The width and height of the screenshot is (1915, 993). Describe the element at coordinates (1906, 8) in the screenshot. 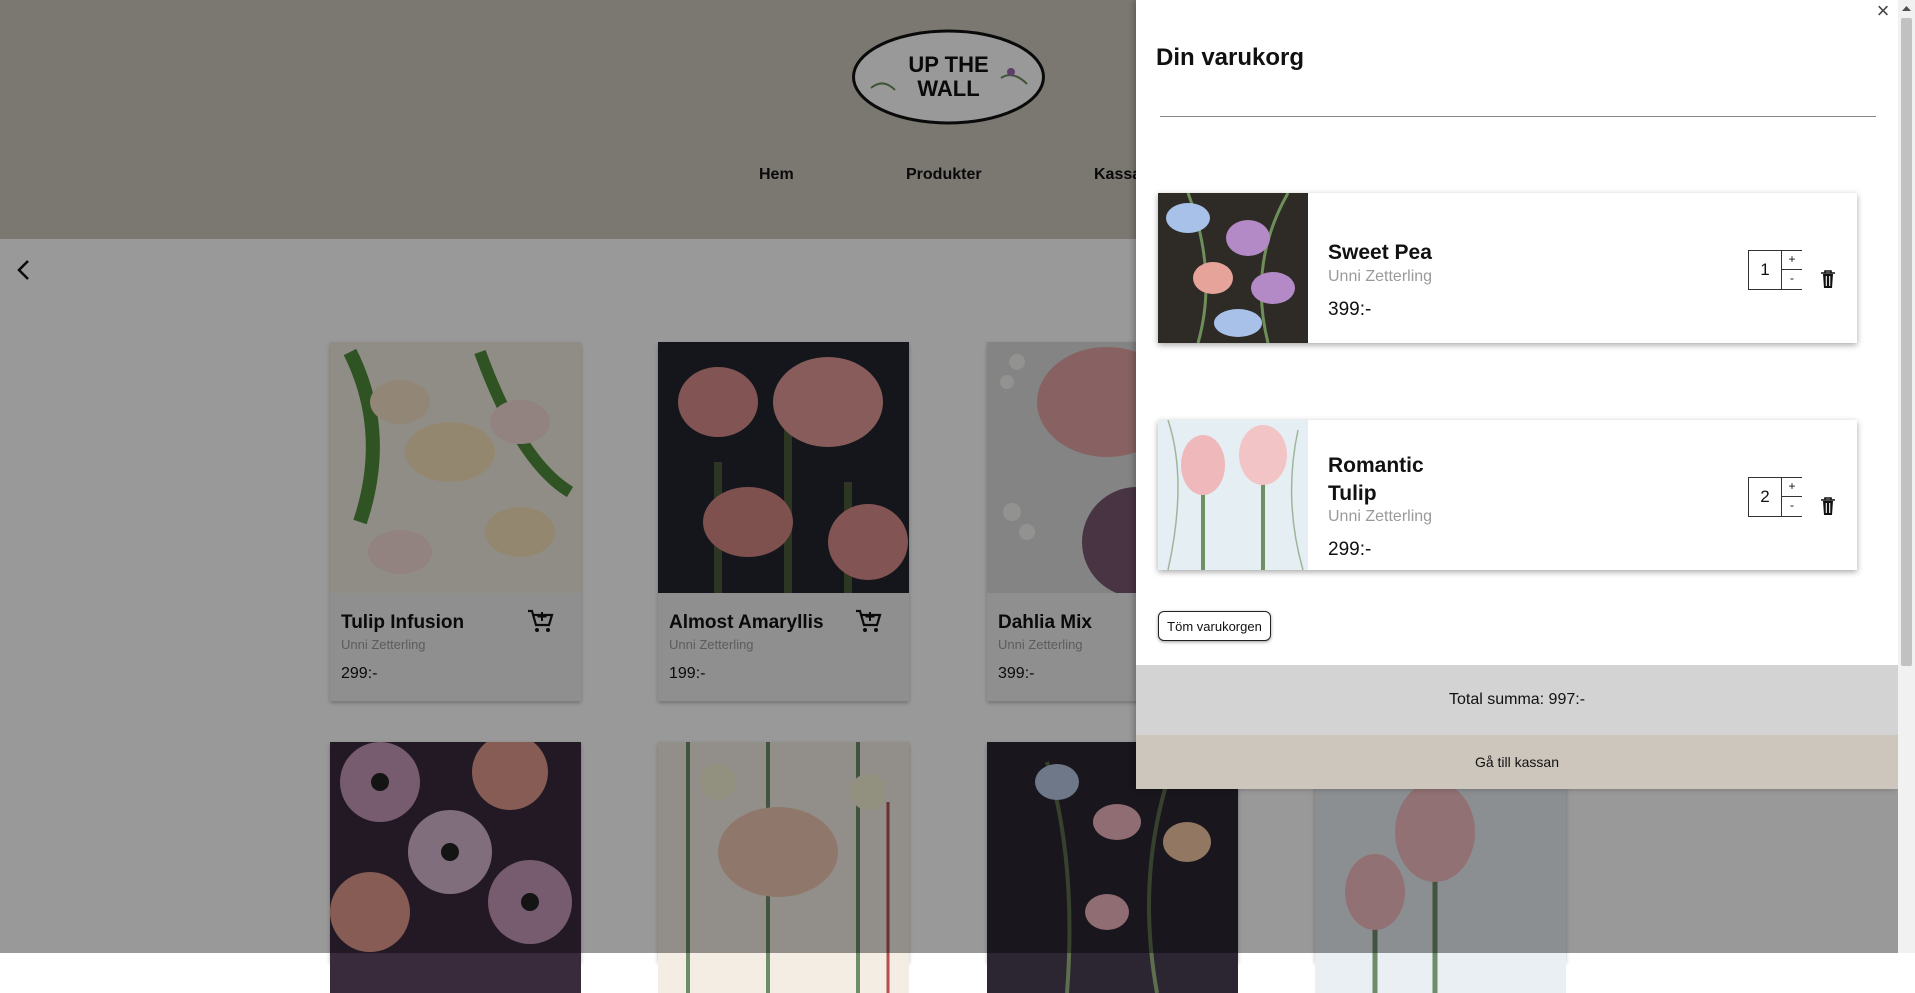

I see `scroll-up-arrow-icon` at that location.